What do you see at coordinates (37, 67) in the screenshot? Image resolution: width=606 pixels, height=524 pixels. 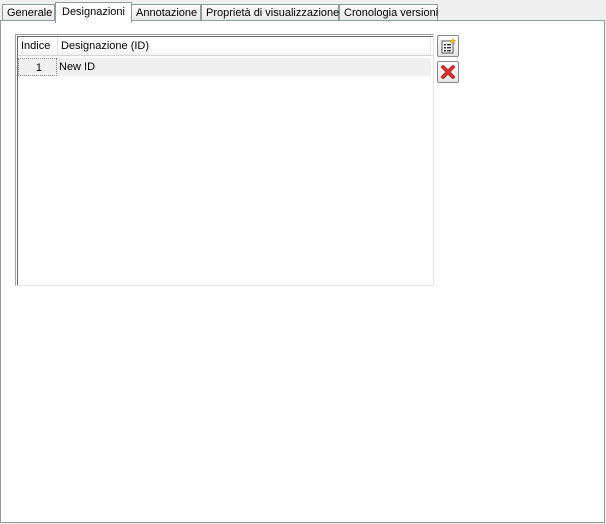 I see `row-index: 1` at bounding box center [37, 67].